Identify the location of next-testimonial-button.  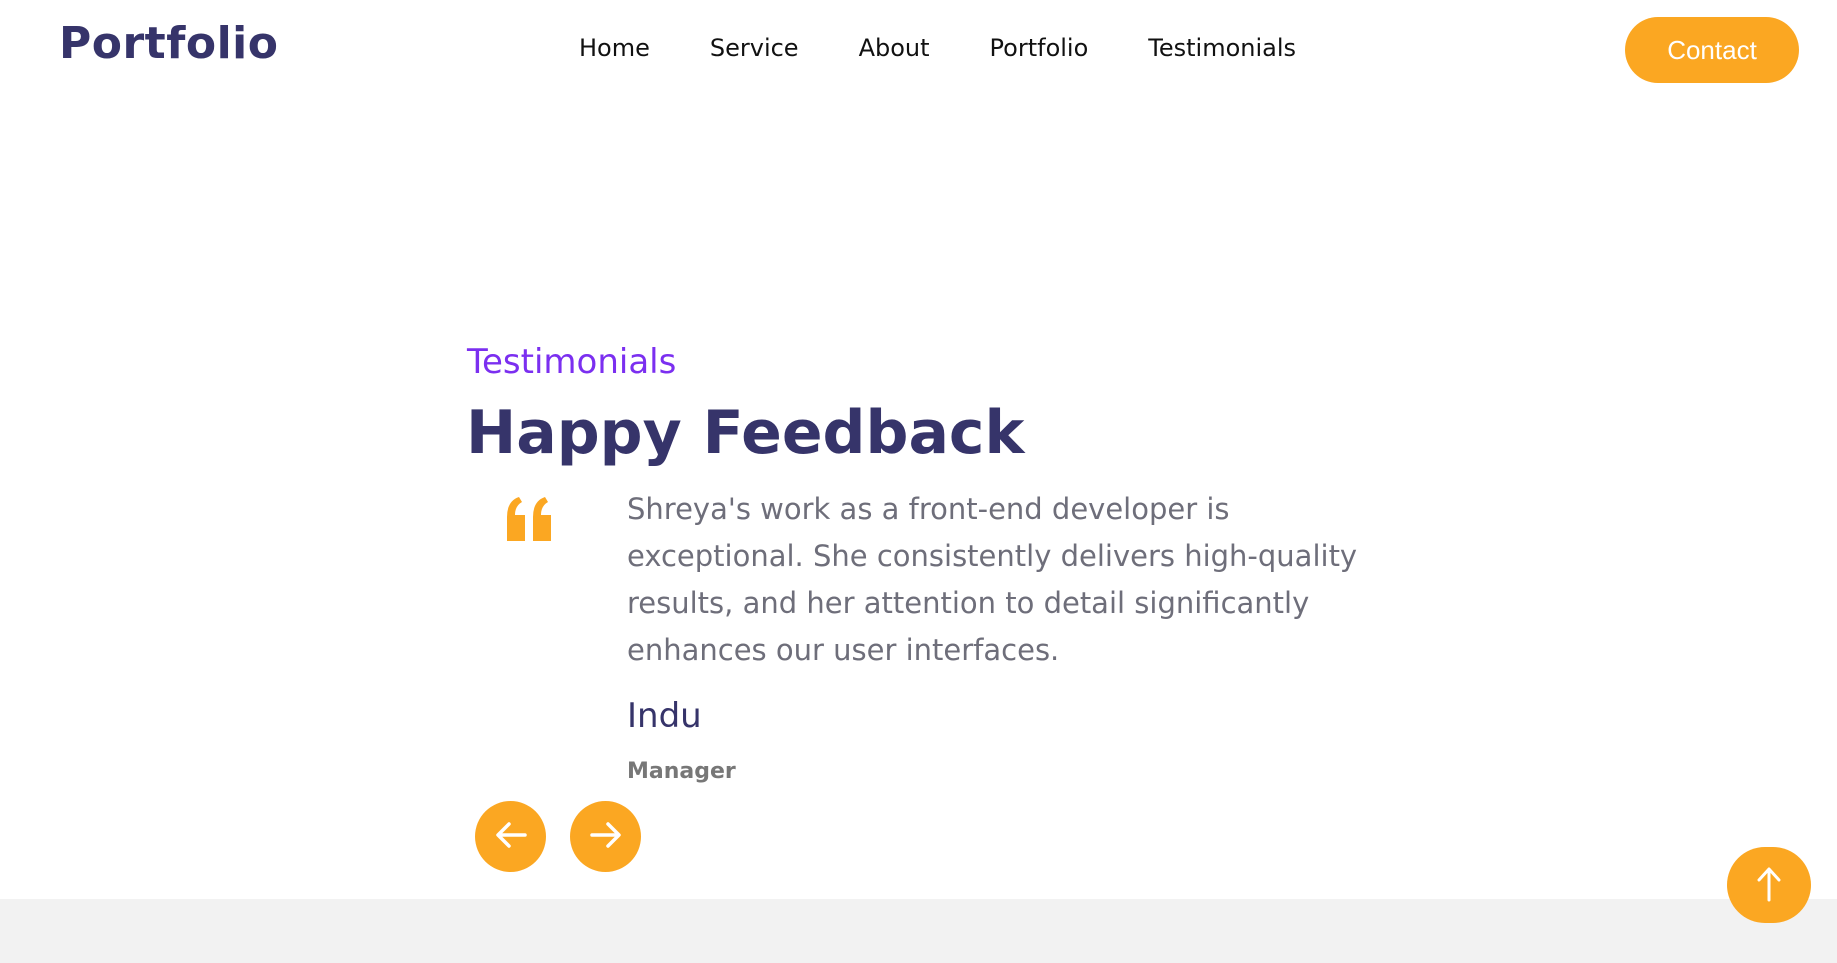
(605, 836).